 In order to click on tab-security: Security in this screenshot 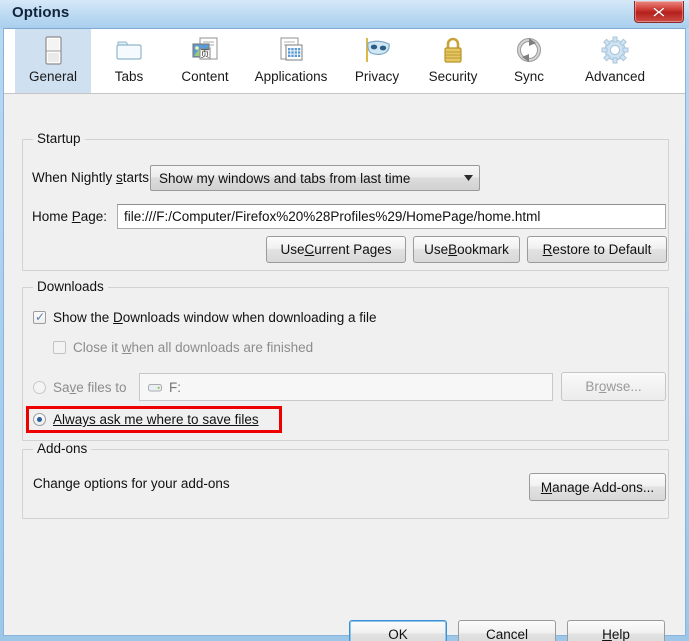, I will do `click(453, 61)`.